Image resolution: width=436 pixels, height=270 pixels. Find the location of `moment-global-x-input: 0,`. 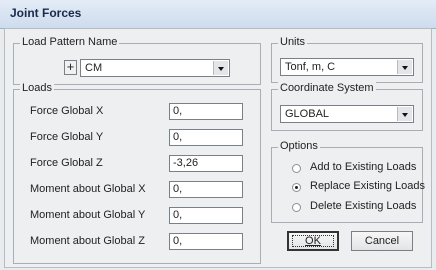

moment-global-x-input: 0, is located at coordinates (206, 189).